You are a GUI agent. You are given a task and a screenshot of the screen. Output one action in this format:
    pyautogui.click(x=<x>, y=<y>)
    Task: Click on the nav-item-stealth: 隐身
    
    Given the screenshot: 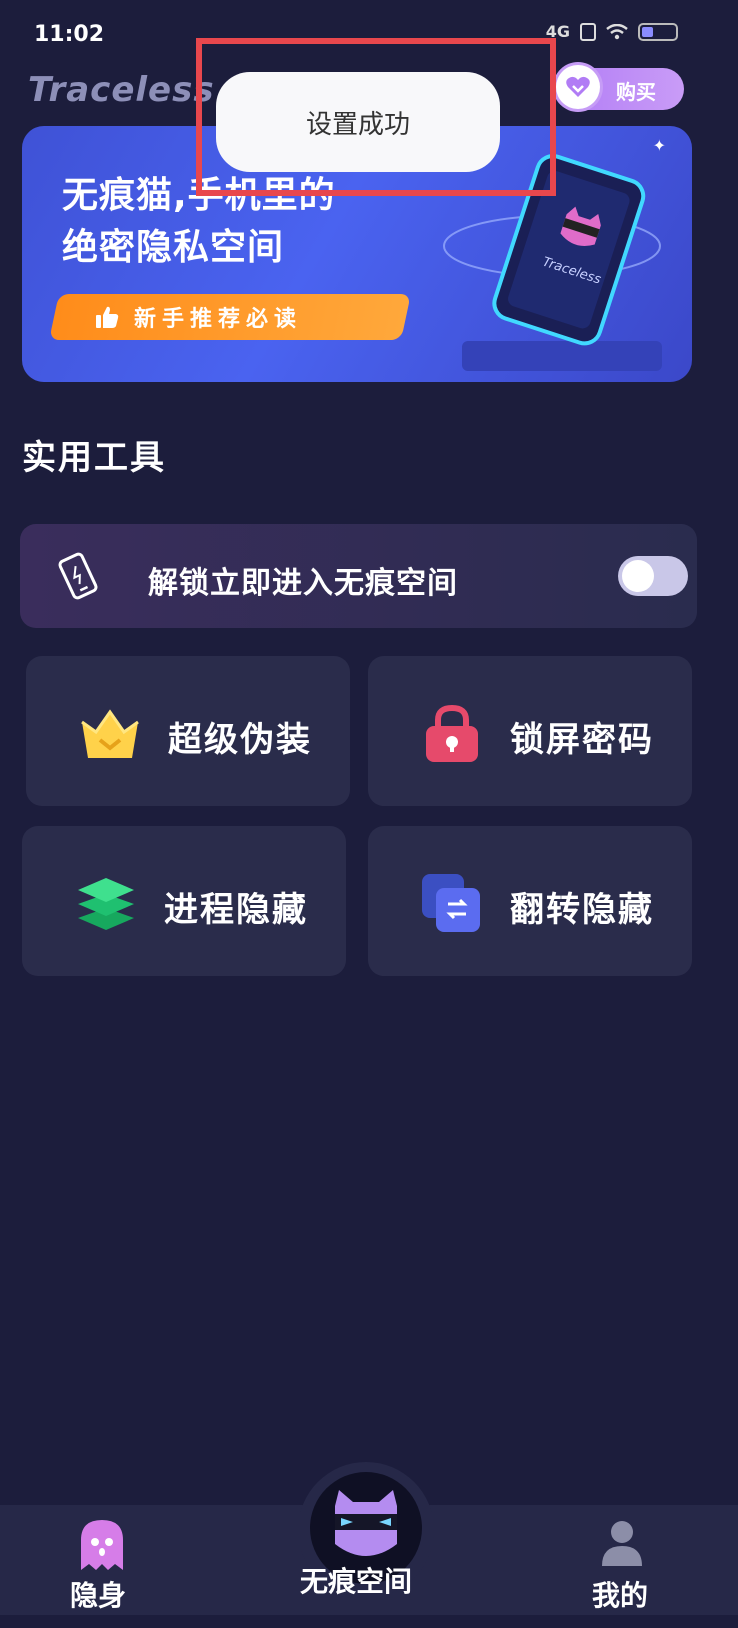 What is the action you would take?
    pyautogui.click(x=102, y=1573)
    